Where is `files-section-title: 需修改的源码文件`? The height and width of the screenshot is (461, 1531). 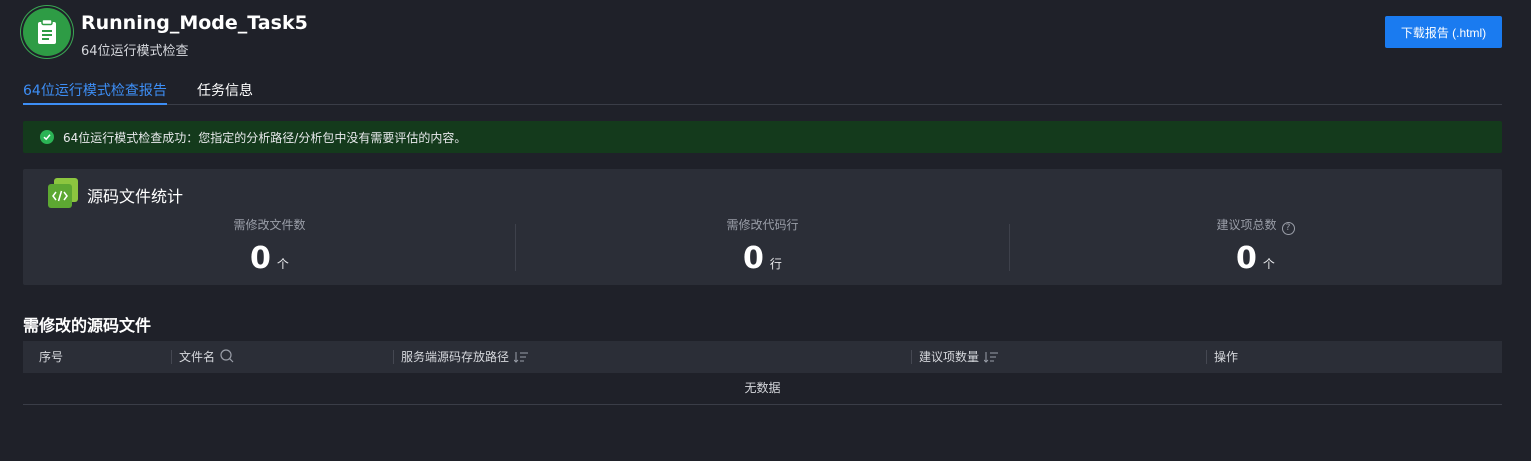 files-section-title: 需修改的源码文件 is located at coordinates (87, 325).